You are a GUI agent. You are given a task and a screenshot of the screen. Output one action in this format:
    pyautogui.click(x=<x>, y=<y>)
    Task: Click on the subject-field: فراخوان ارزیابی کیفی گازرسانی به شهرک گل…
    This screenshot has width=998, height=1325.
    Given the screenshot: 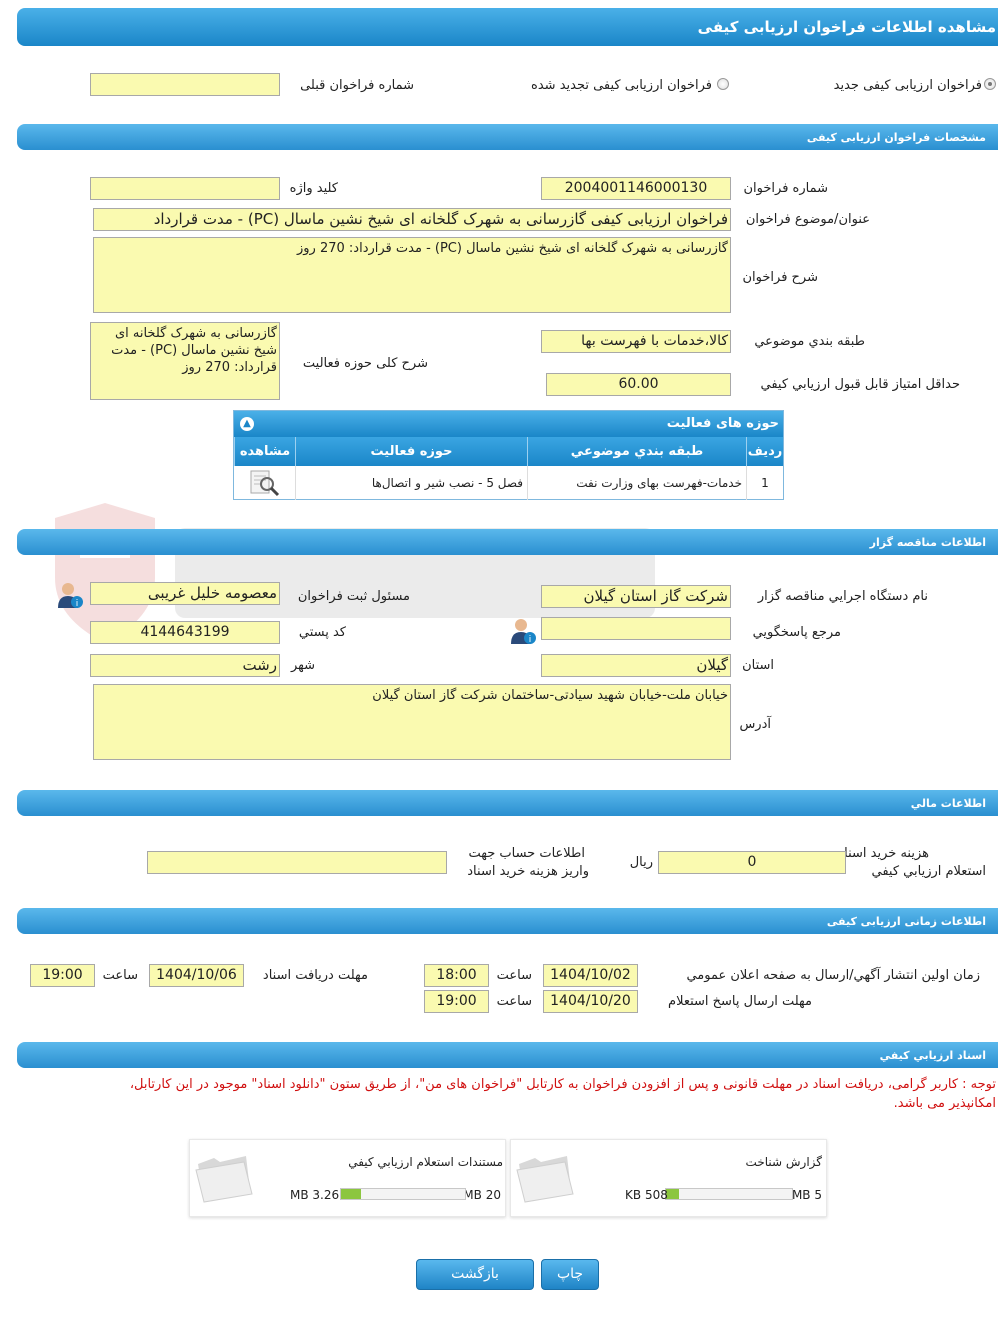 What is the action you would take?
    pyautogui.click(x=412, y=219)
    